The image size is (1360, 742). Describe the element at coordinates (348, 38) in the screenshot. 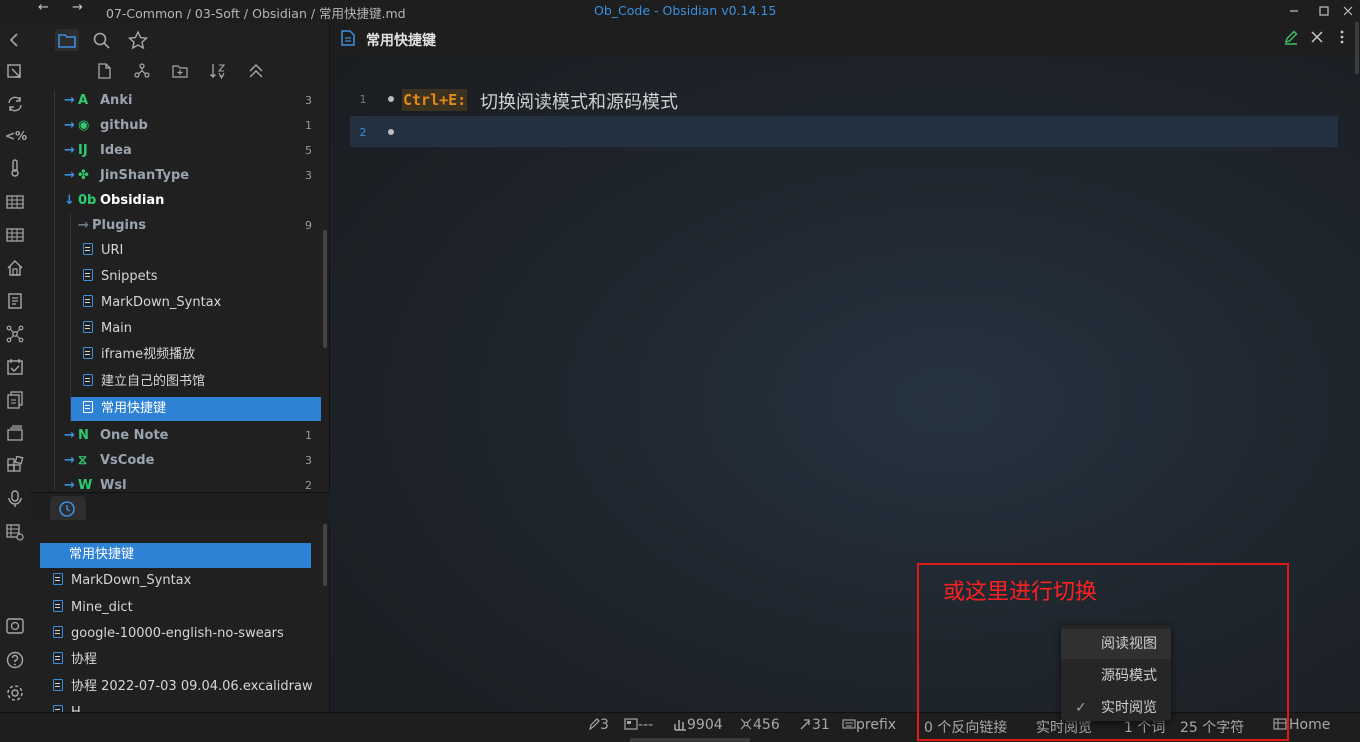

I see `file-icon` at that location.